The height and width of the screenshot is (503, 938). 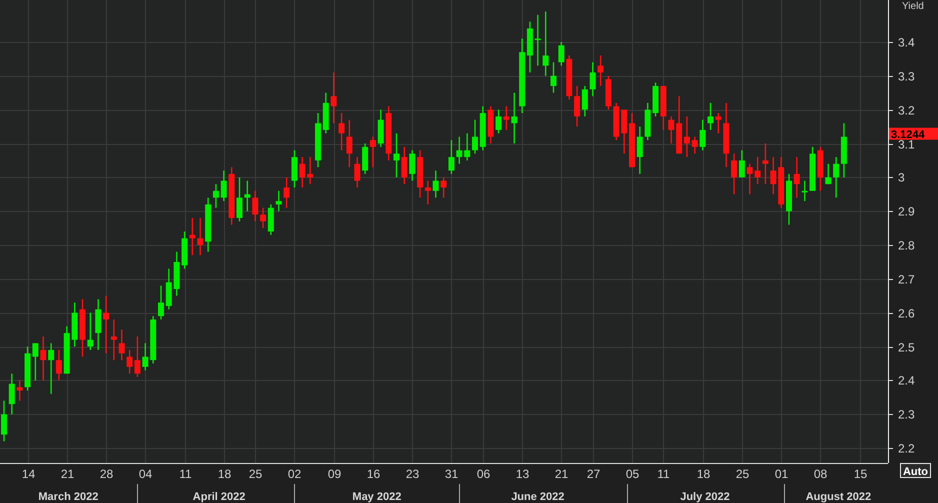 What do you see at coordinates (561, 474) in the screenshot?
I see `x-tick-label: 21` at bounding box center [561, 474].